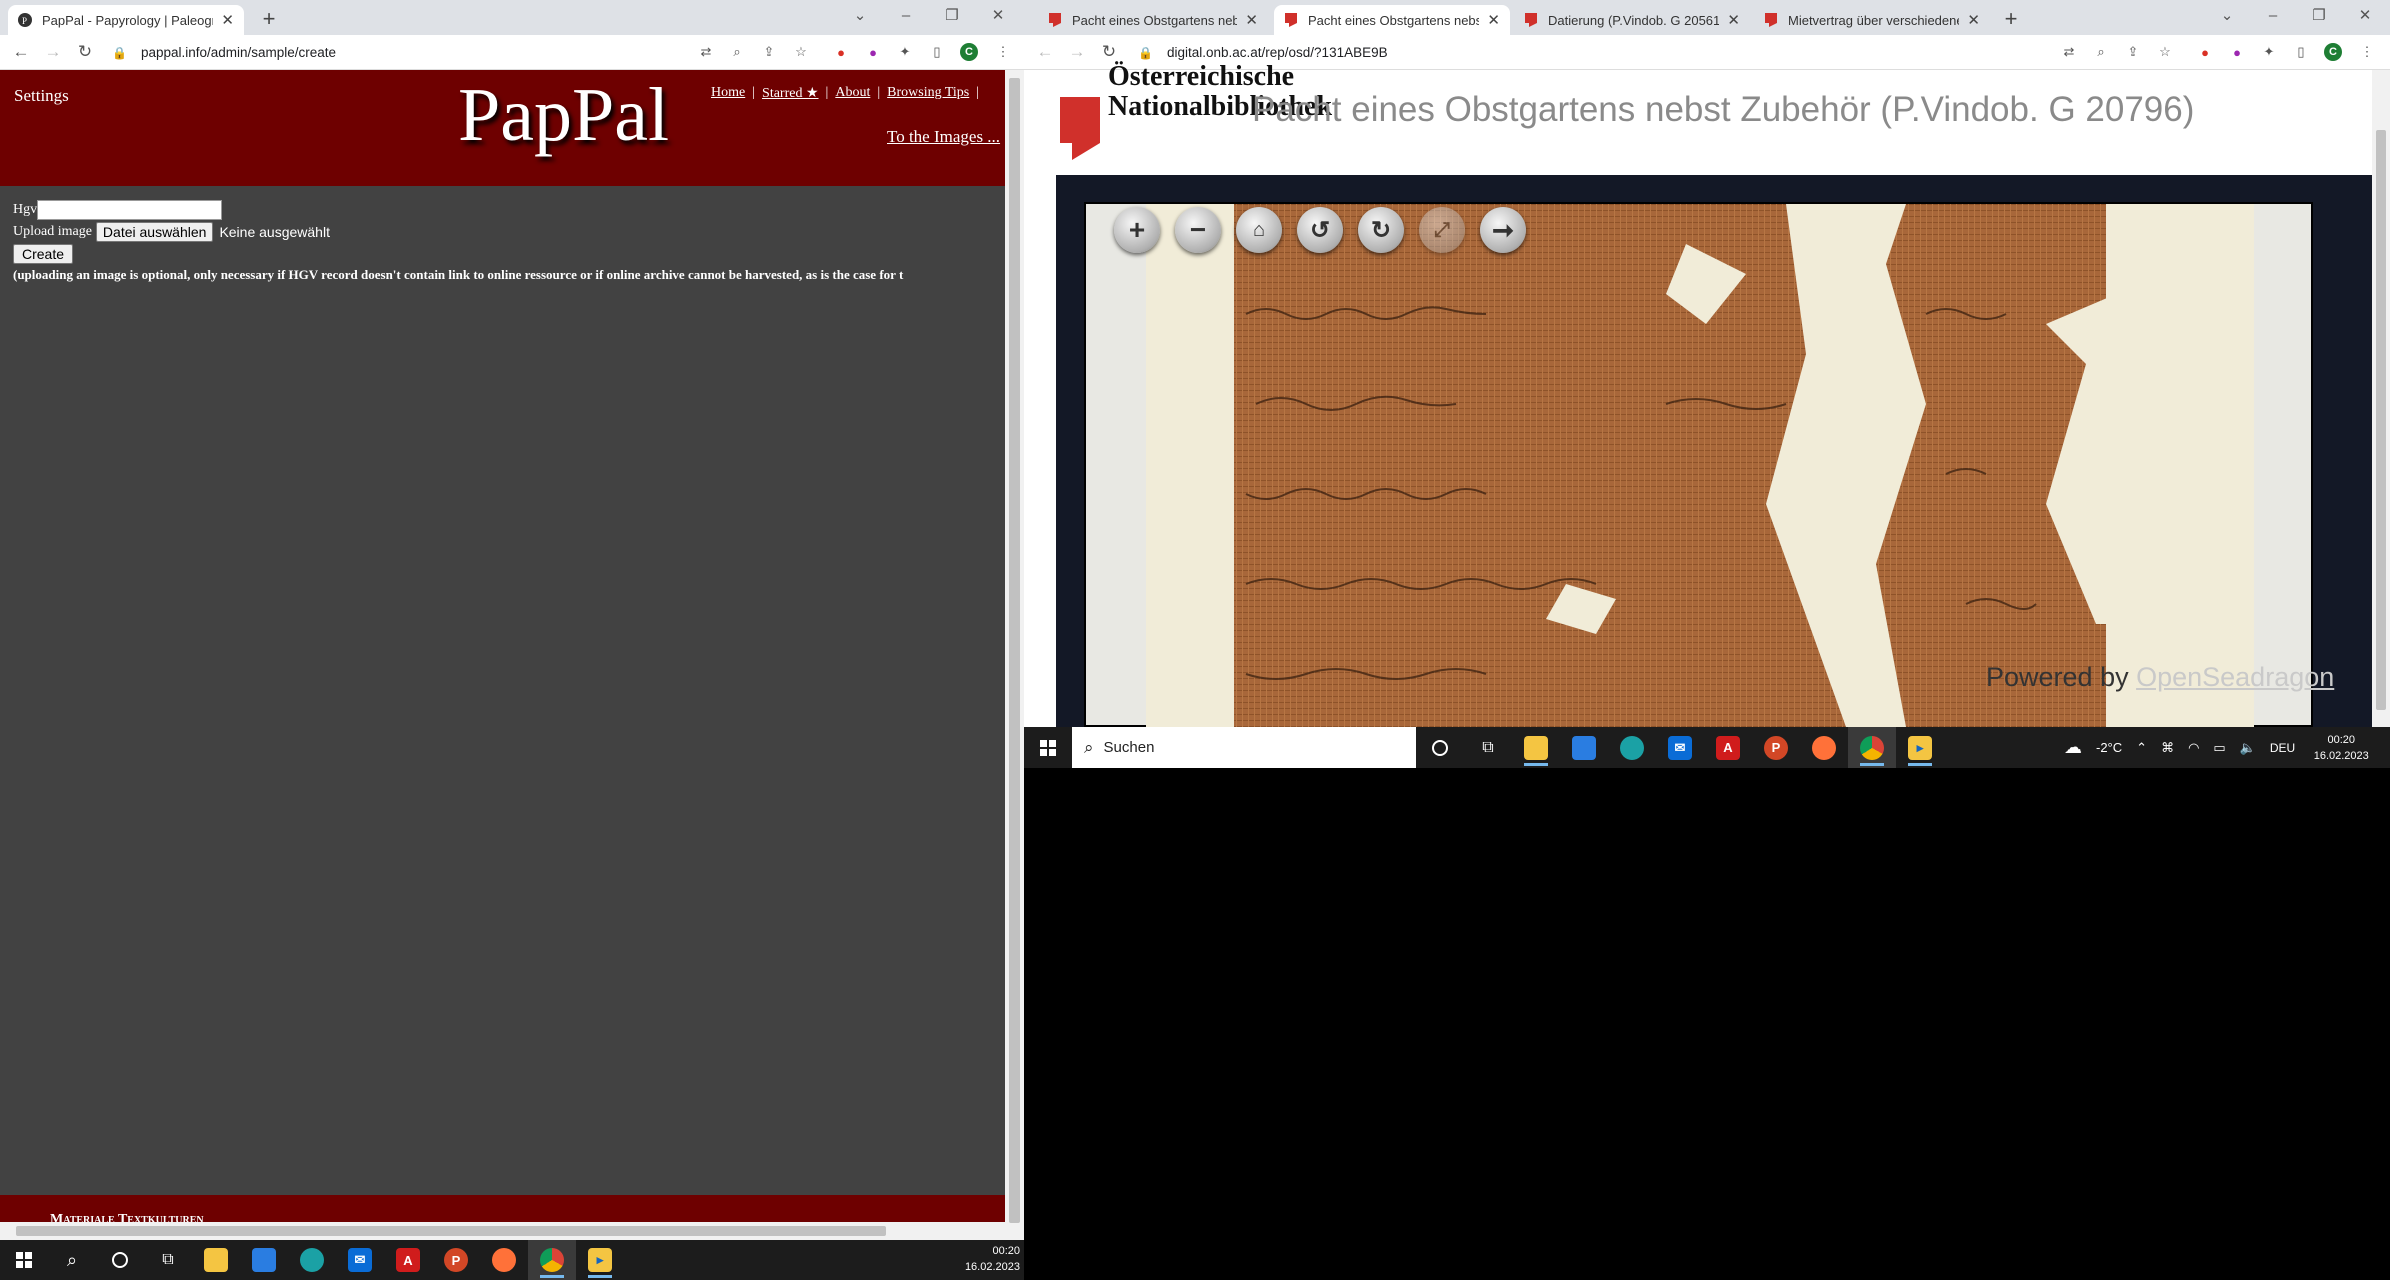  What do you see at coordinates (1320, 230) in the screenshot?
I see `rotate-left-button: ↺` at bounding box center [1320, 230].